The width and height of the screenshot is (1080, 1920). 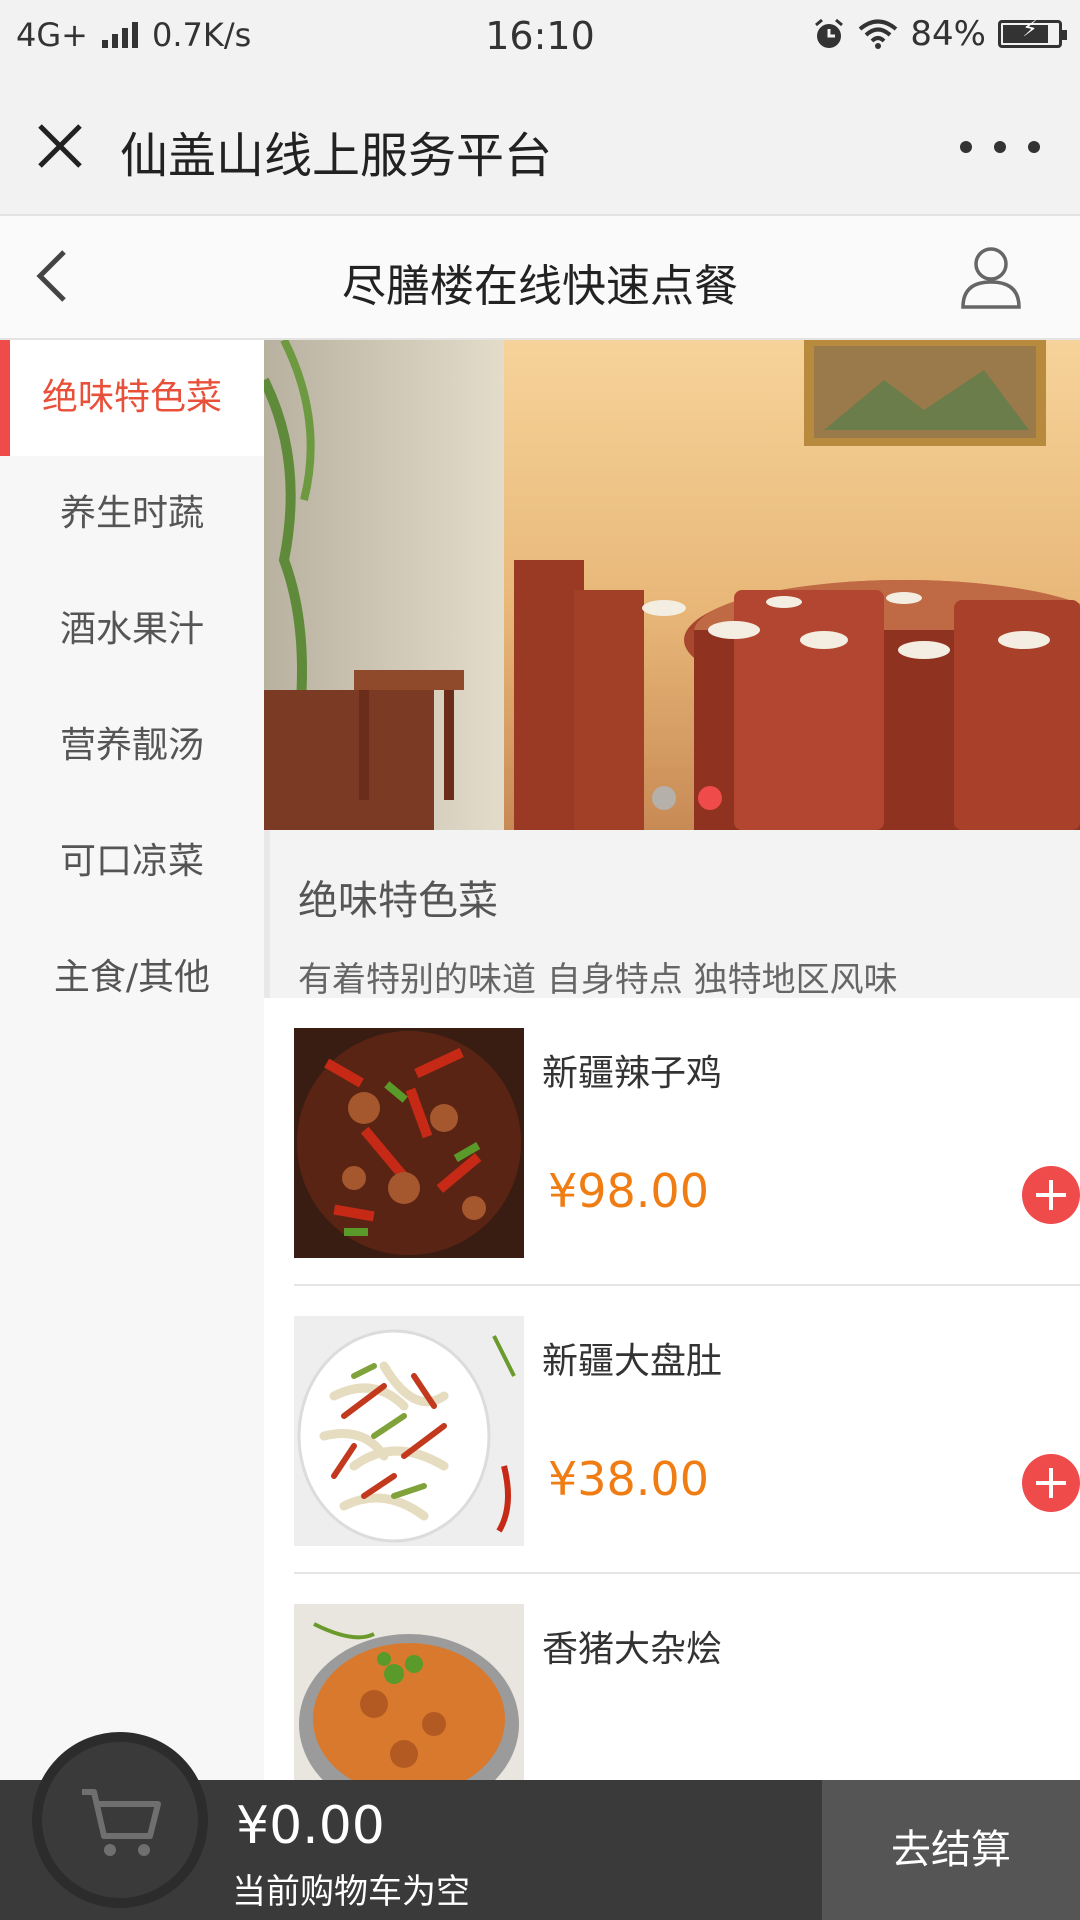 I want to click on charging-icon: ⚡, so click(x=1030, y=29).